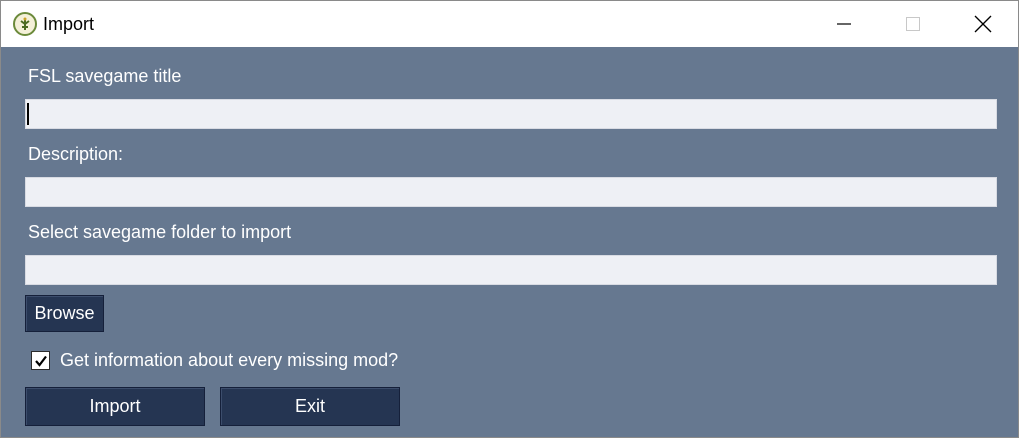 The height and width of the screenshot is (438, 1019). I want to click on maximize-icon, so click(913, 24).